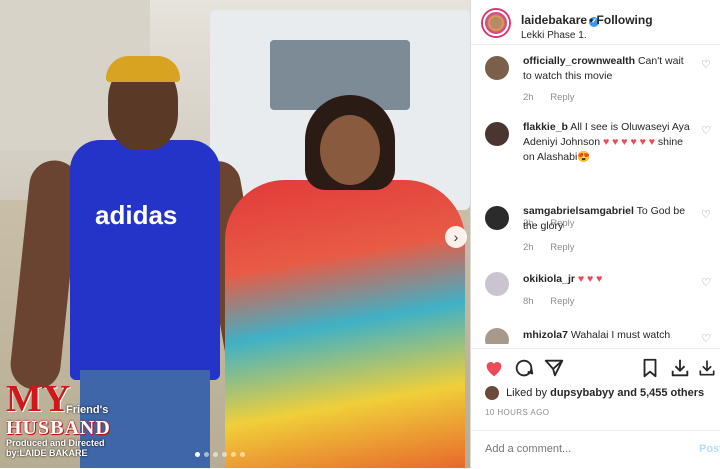 This screenshot has height=469, width=720. I want to click on comment-text: okikiola_jr ♥ ♥ ♥, so click(608, 279).